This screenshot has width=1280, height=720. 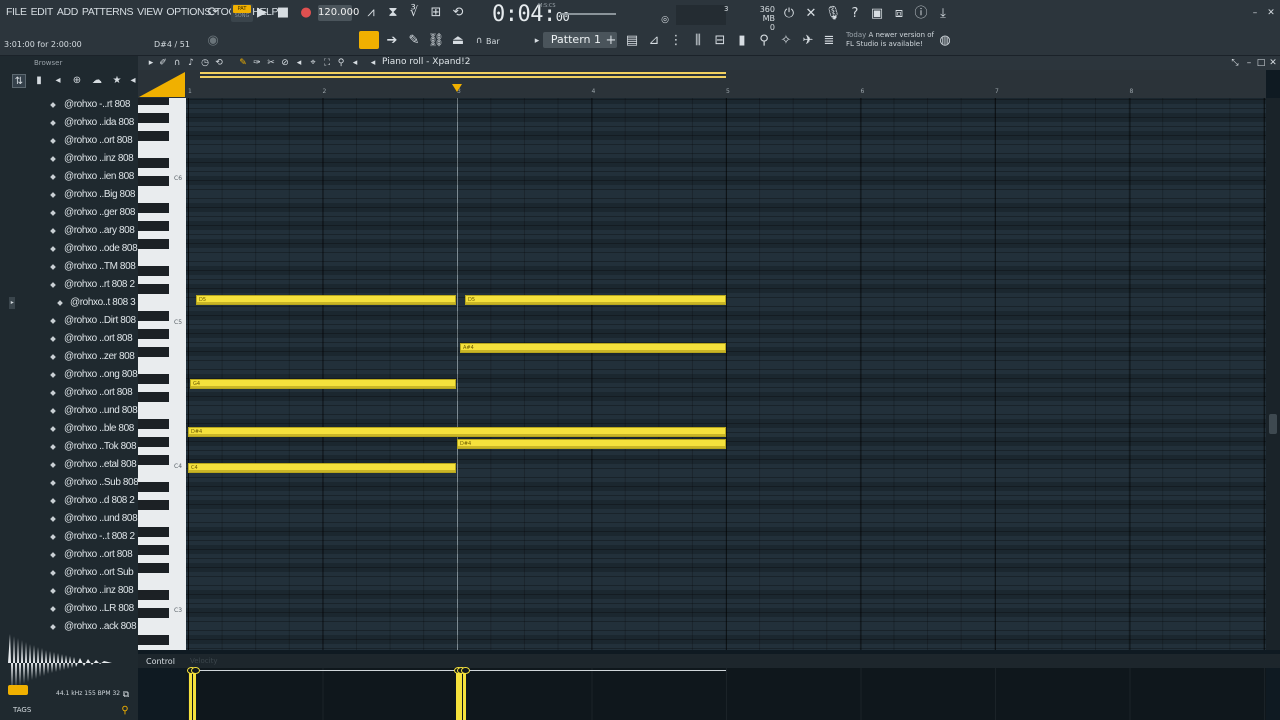 I want to click on close-window-icon: ✕, so click(x=1271, y=13).